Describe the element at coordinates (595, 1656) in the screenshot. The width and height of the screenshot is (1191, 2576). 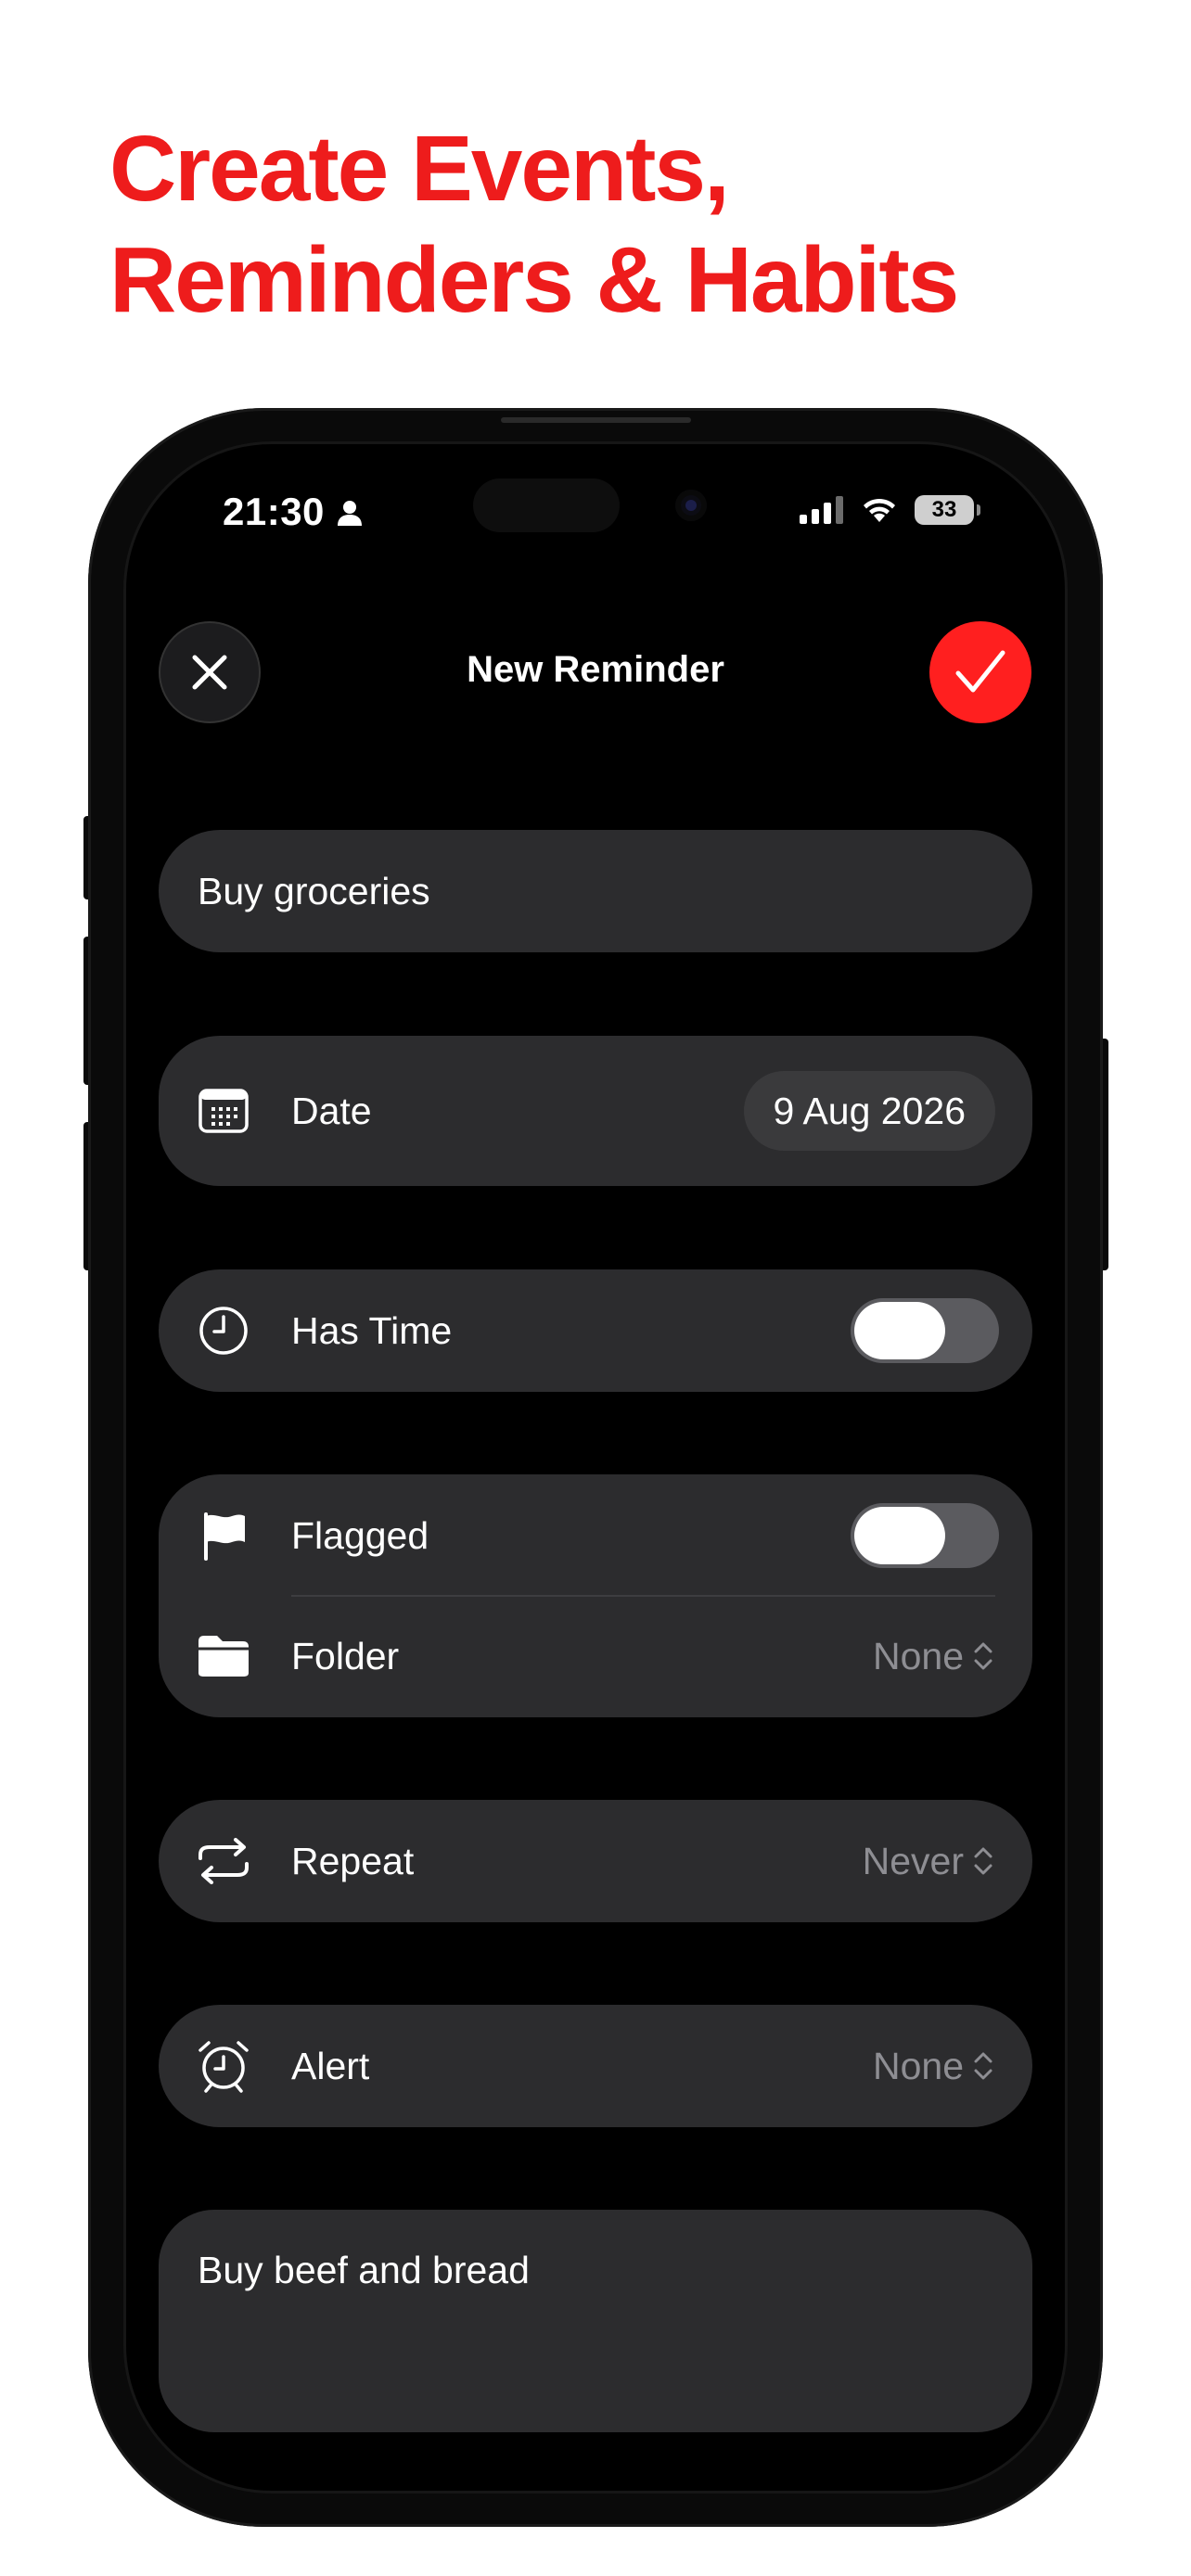
I see `folder-row: Folder None` at that location.